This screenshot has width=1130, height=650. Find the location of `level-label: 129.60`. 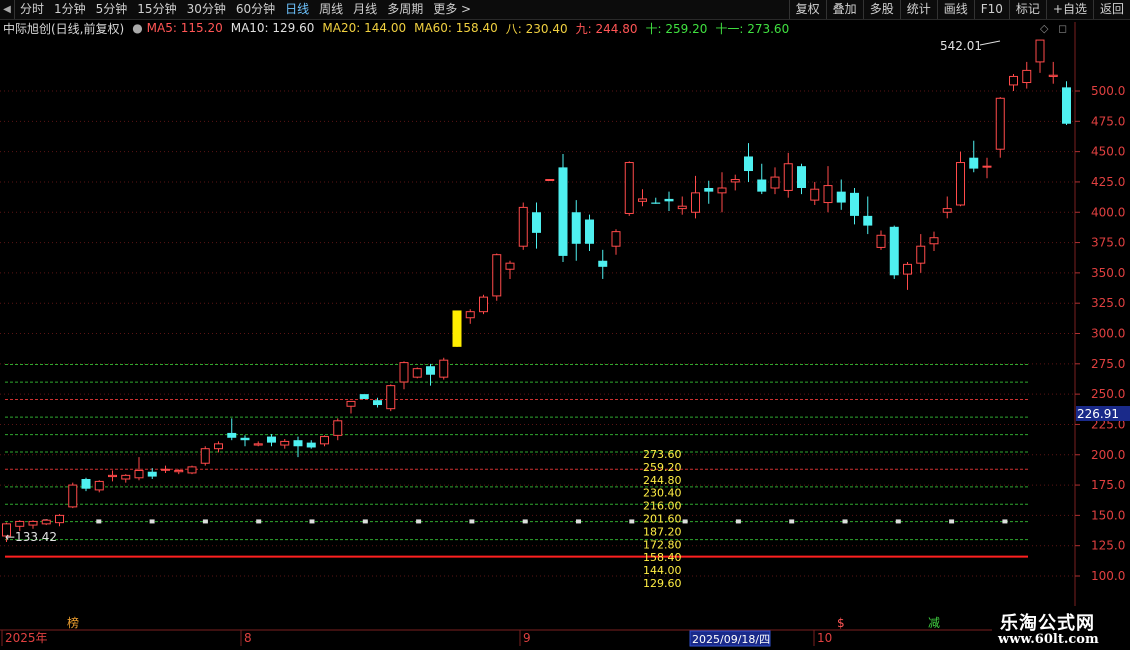

level-label: 129.60 is located at coordinates (662, 583).